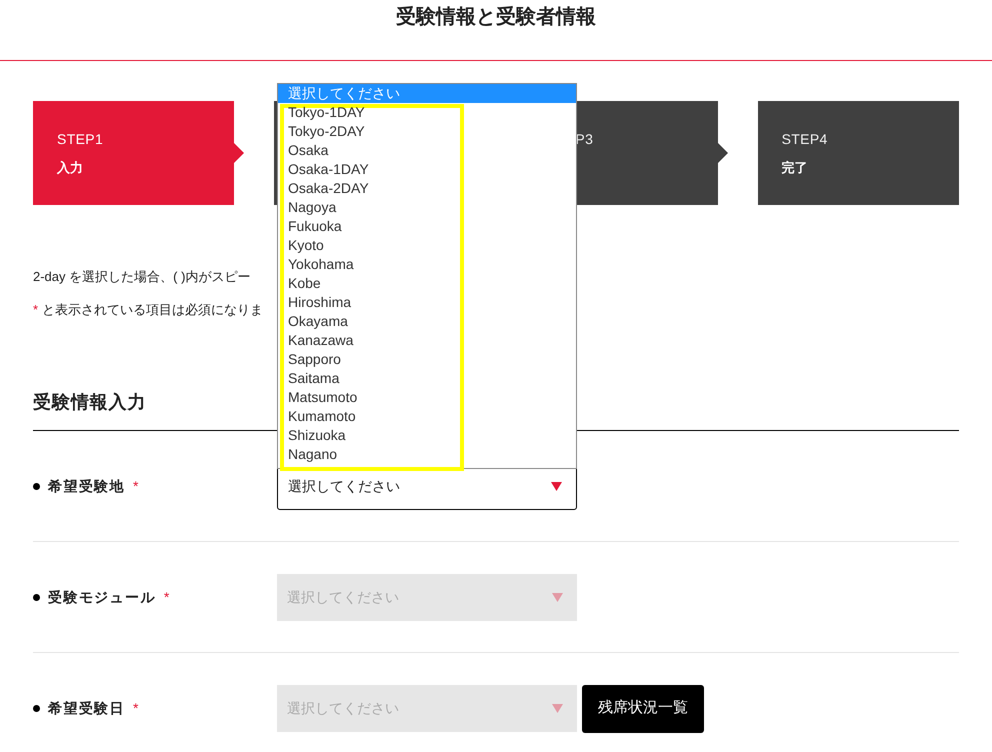 The height and width of the screenshot is (752, 992). I want to click on dropdown-option: Sapporo, so click(314, 359).